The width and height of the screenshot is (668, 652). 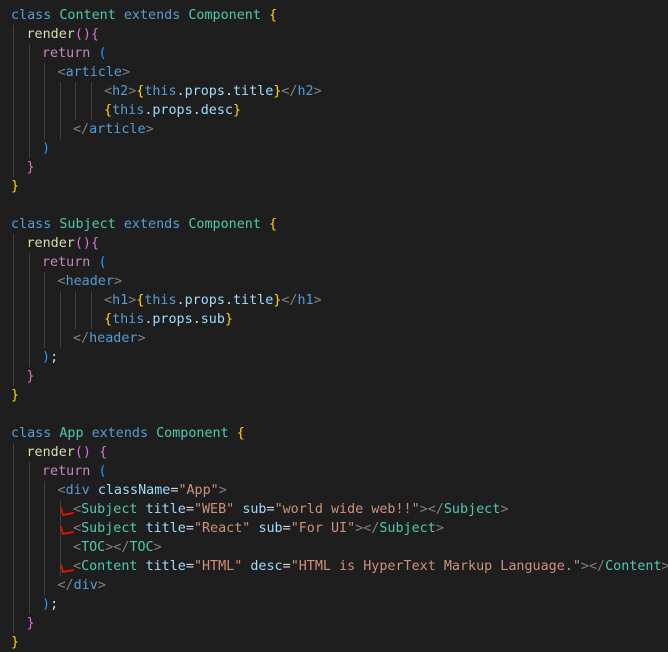 I want to click on code-line: <article>, so click(x=94, y=72).